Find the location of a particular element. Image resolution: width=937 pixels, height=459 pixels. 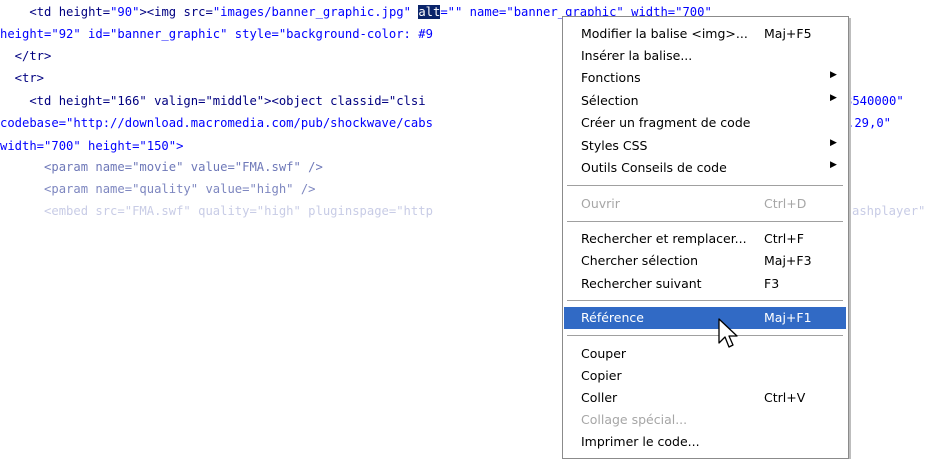

menu-item-css-styles: Styles CSS ▶ is located at coordinates (705, 146).